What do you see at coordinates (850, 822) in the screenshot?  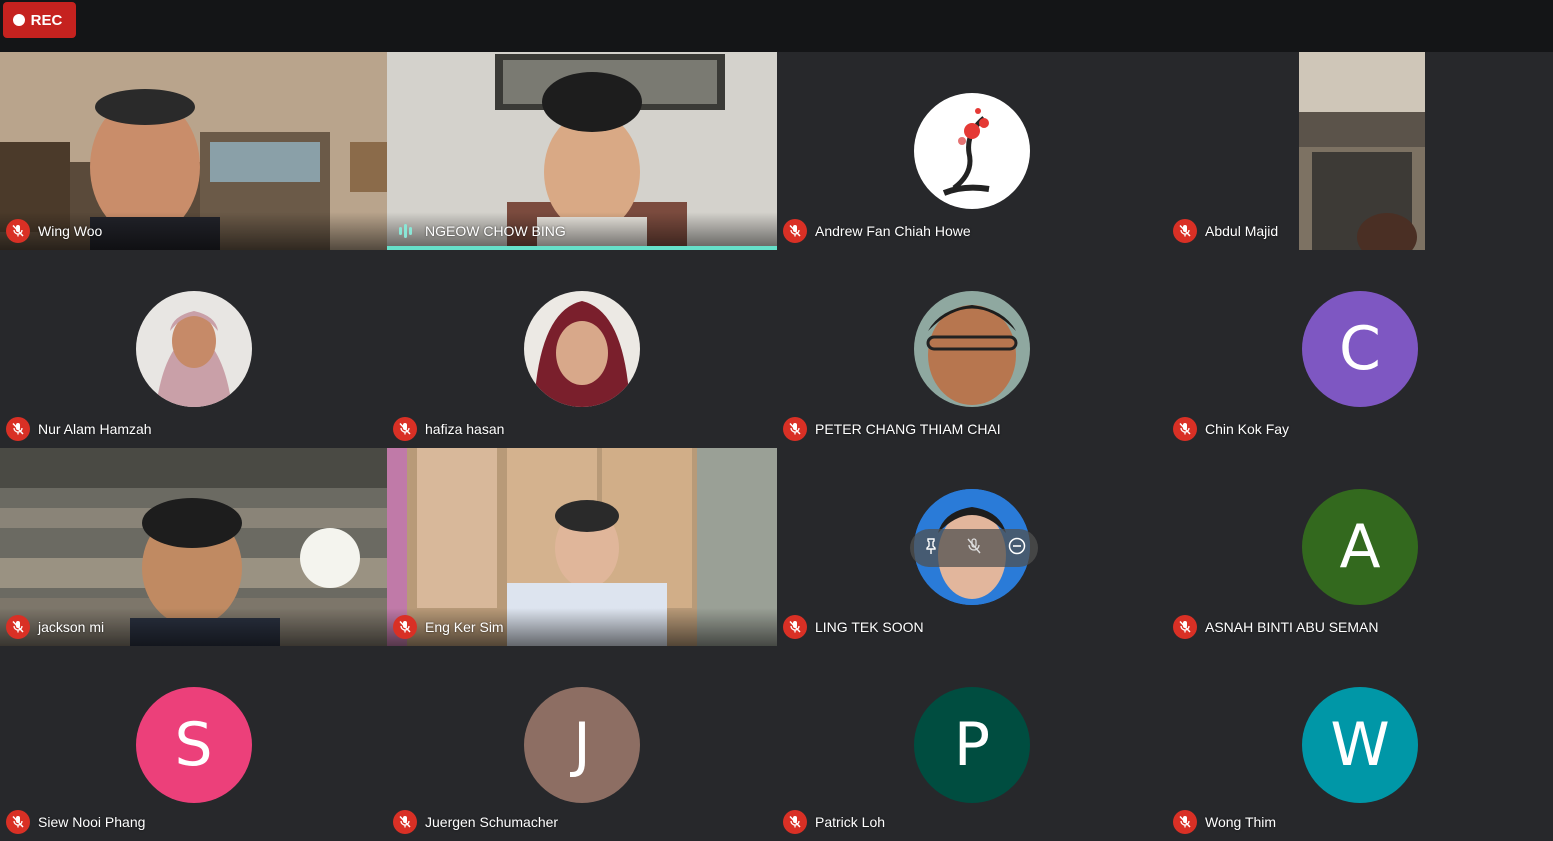 I see `participant-name: Patrick Loh` at bounding box center [850, 822].